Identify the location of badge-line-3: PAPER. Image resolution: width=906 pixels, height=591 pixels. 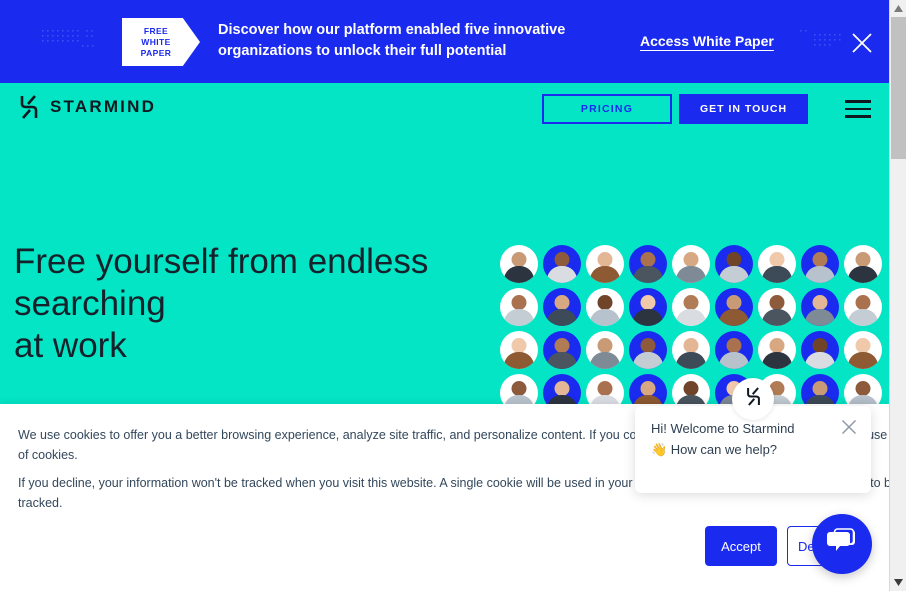
(156, 52).